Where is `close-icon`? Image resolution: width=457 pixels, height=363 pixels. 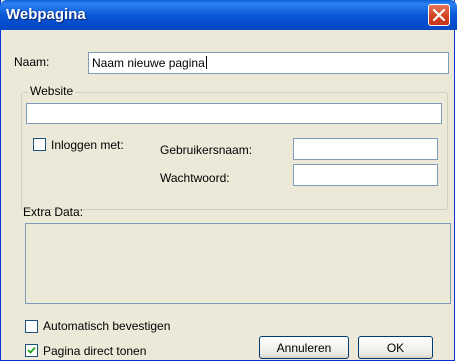 close-icon is located at coordinates (439, 15).